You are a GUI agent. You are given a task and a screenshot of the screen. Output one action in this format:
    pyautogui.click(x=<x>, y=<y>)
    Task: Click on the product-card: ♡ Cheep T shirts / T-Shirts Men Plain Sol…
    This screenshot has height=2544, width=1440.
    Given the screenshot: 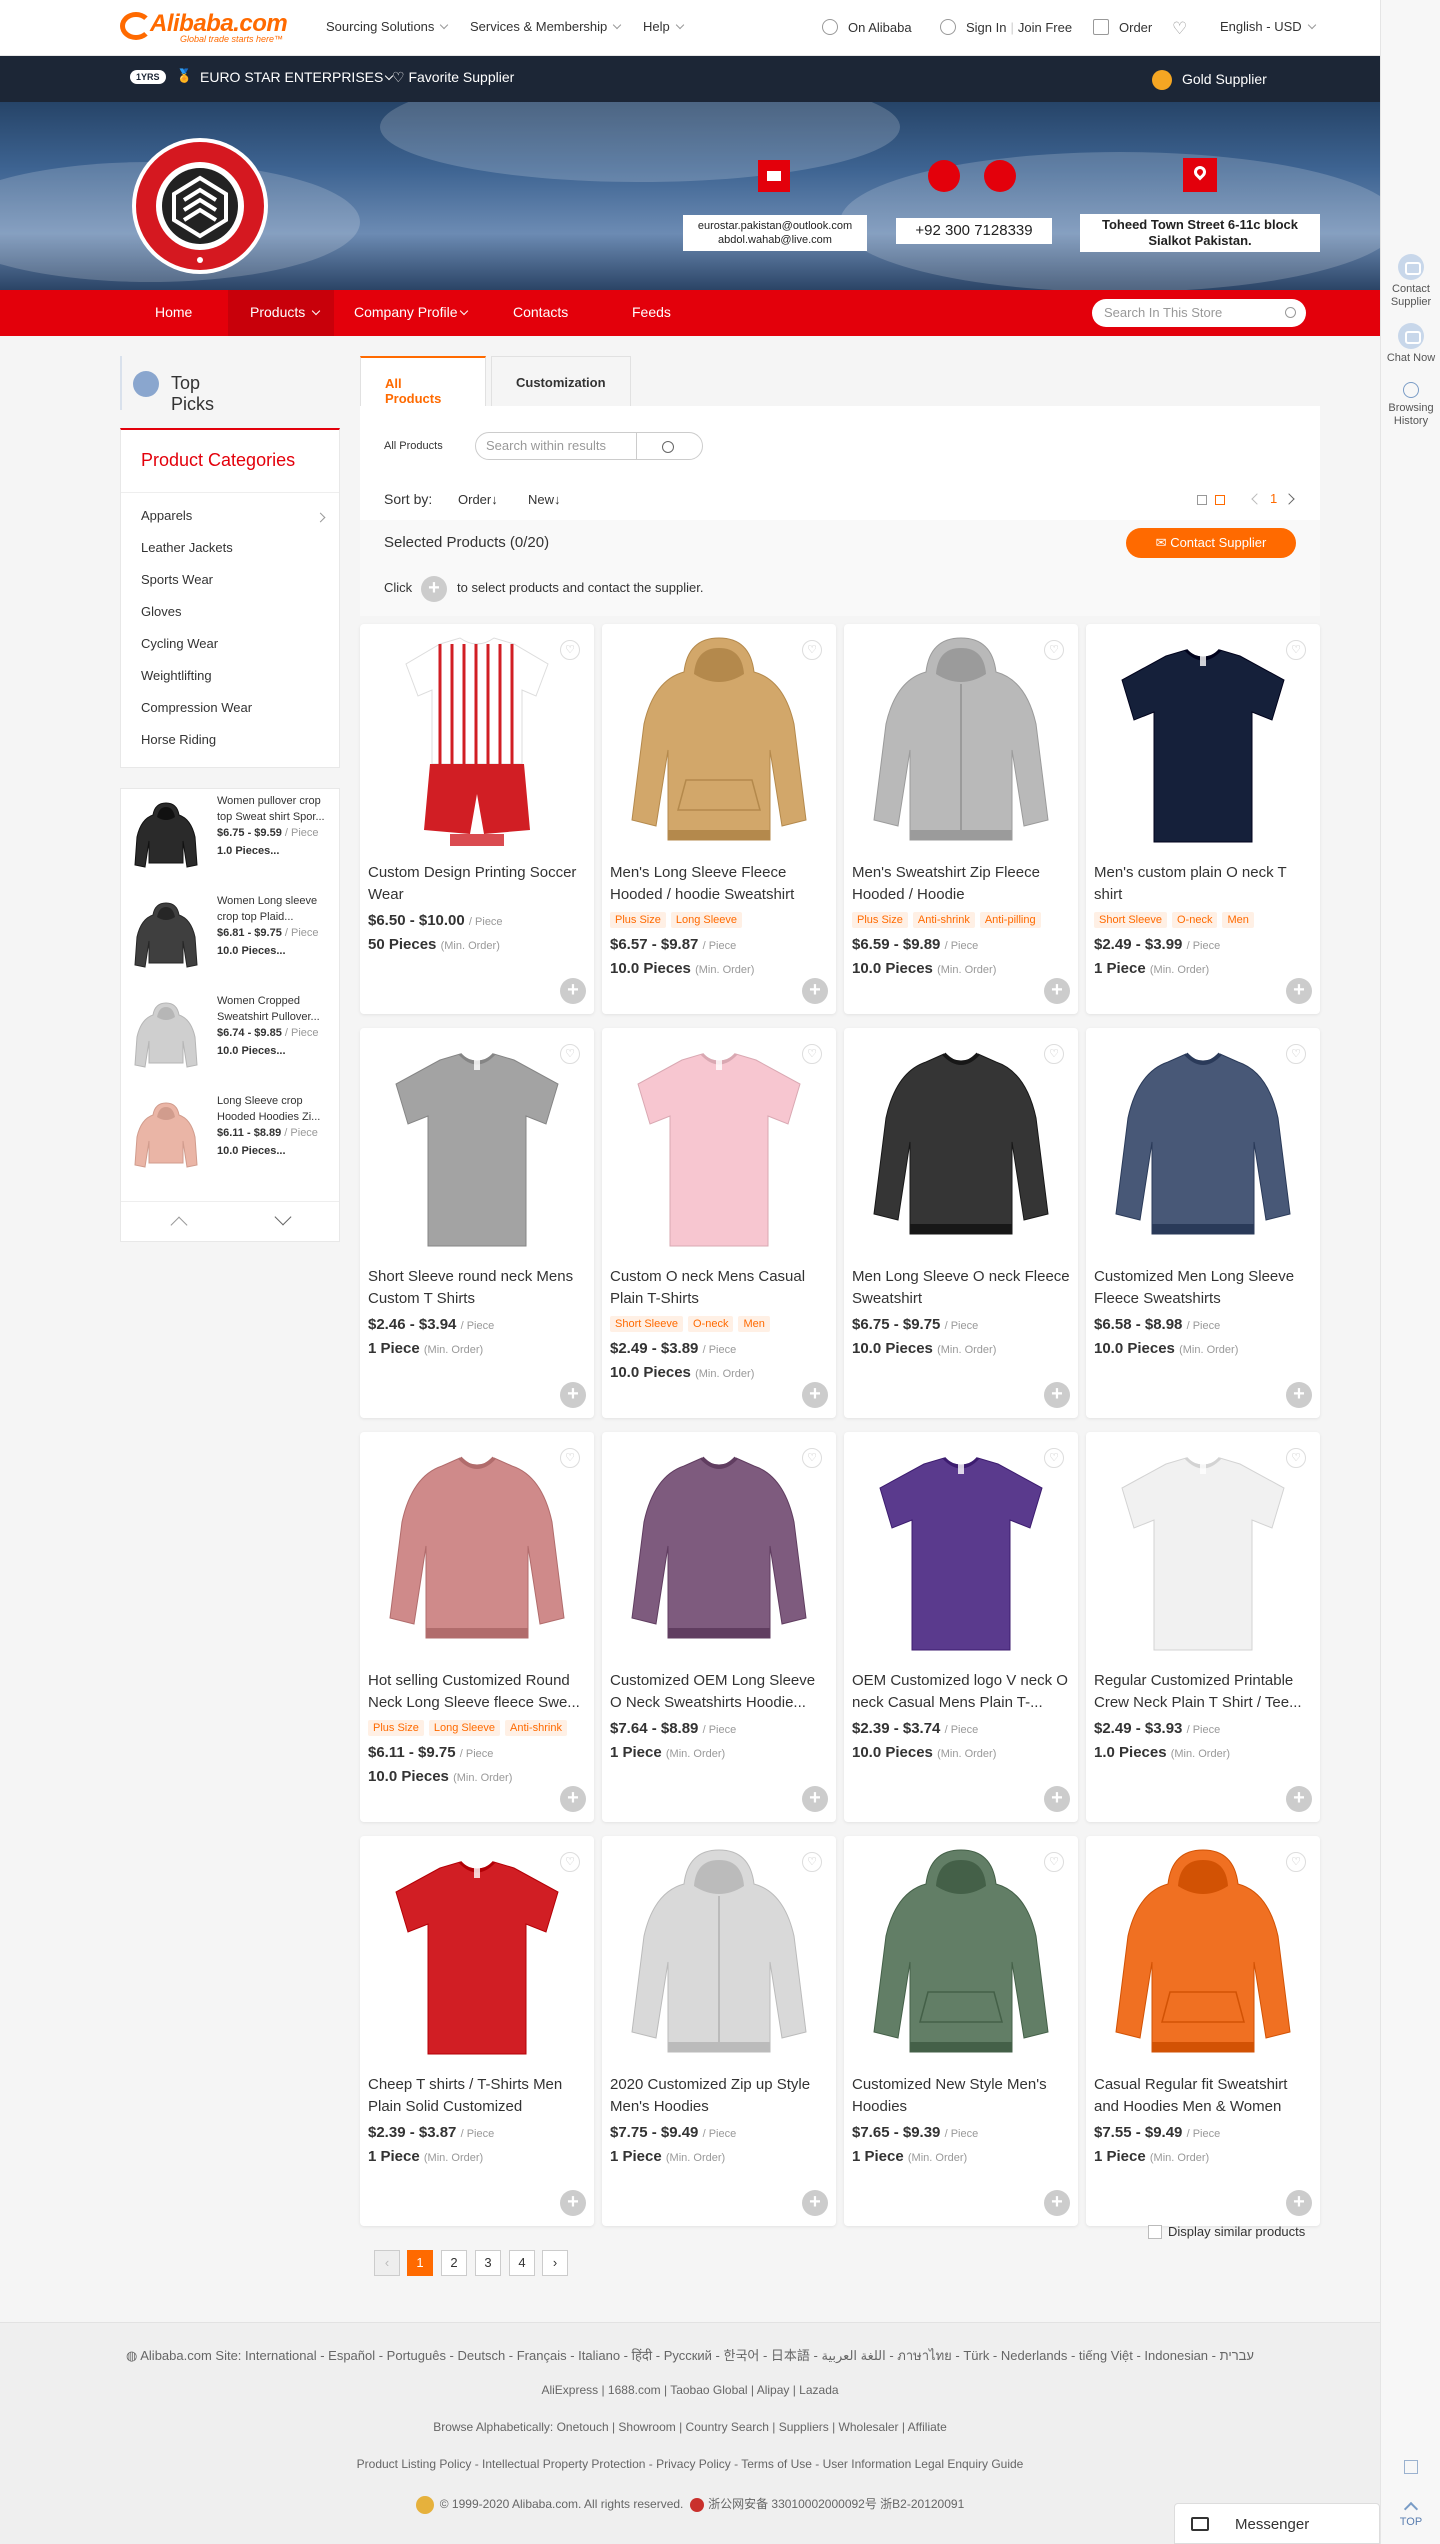 What is the action you would take?
    pyautogui.click(x=477, y=2031)
    